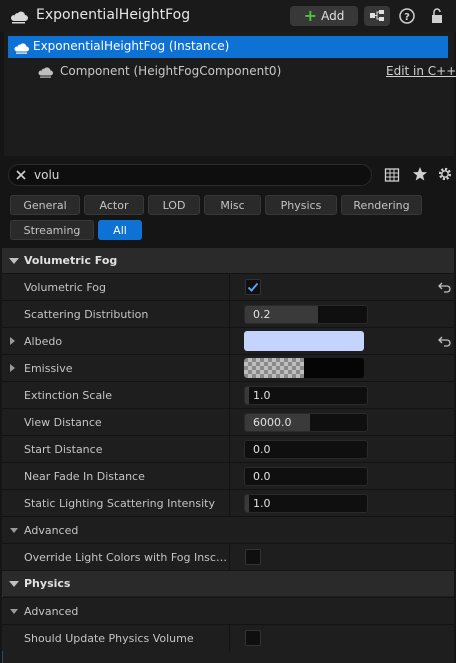 The image size is (456, 663). What do you see at coordinates (262, 314) in the screenshot?
I see `numeric-value: 0.2` at bounding box center [262, 314].